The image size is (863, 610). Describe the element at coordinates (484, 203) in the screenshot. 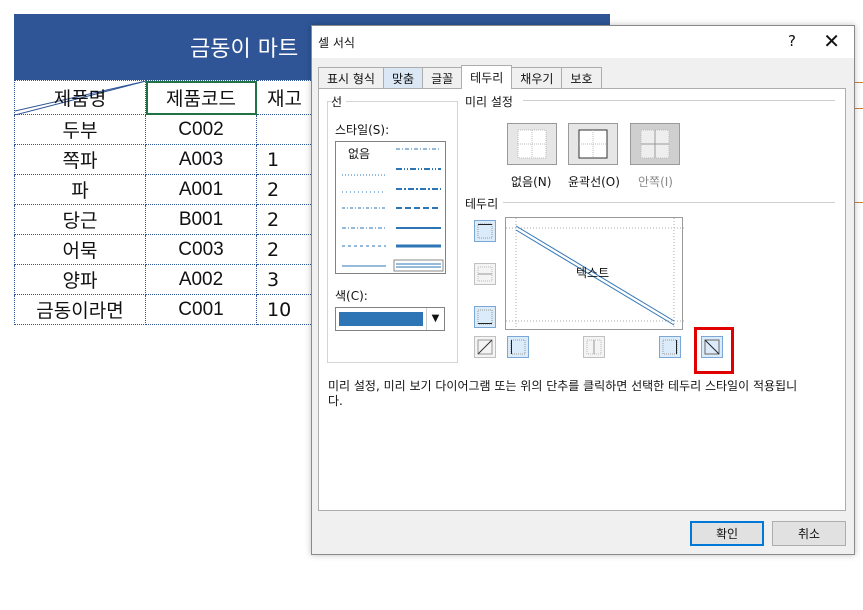

I see `border-group-label: 테두리` at that location.